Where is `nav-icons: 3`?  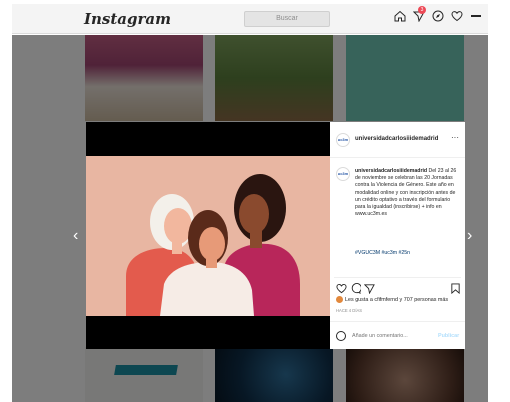 nav-icons: 3 is located at coordinates (438, 14).